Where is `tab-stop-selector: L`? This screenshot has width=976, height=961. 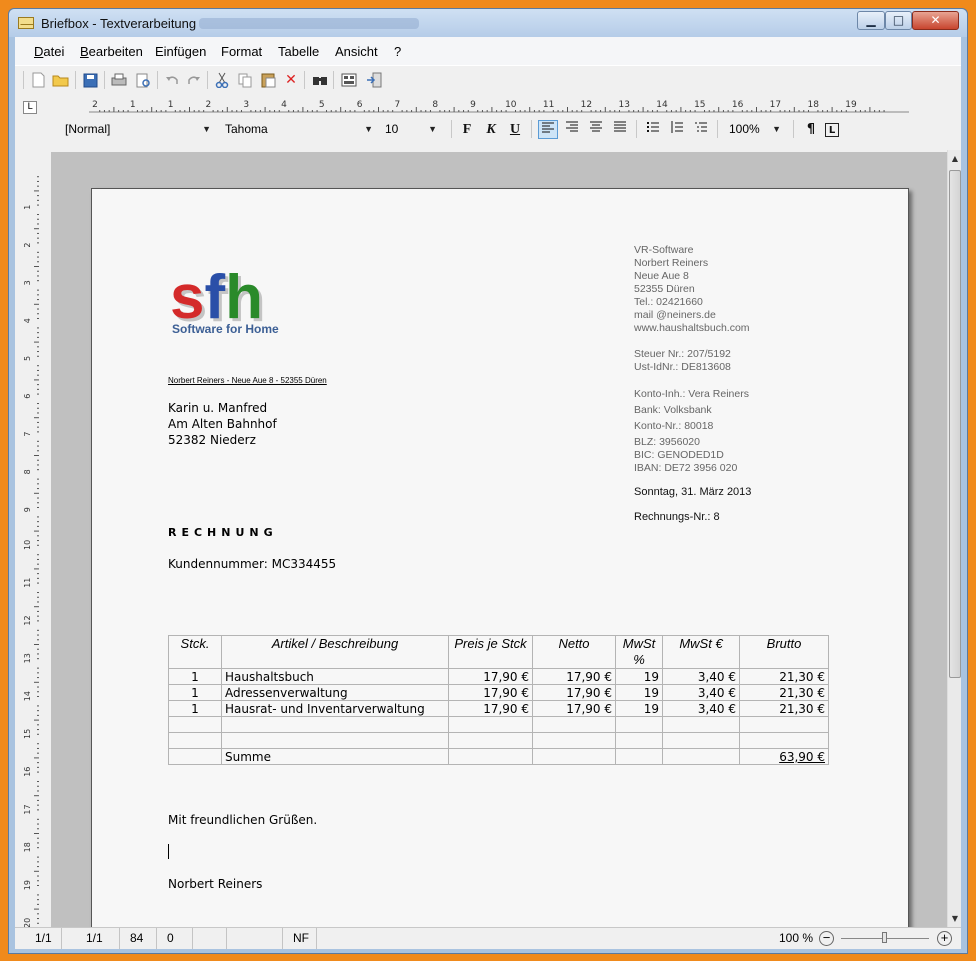 tab-stop-selector: L is located at coordinates (30, 107).